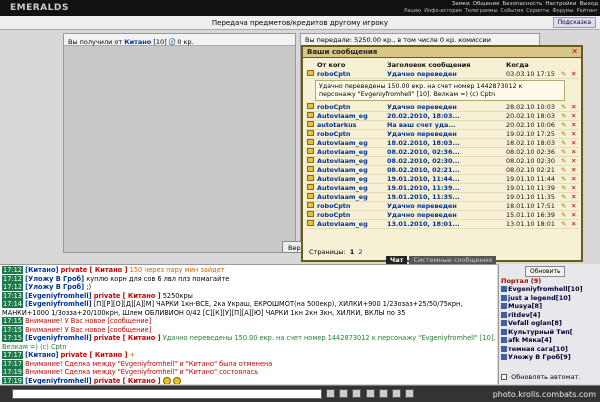 Image resolution: width=600 pixels, height=402 pixels. I want to click on save-icon, so click(383, 393).